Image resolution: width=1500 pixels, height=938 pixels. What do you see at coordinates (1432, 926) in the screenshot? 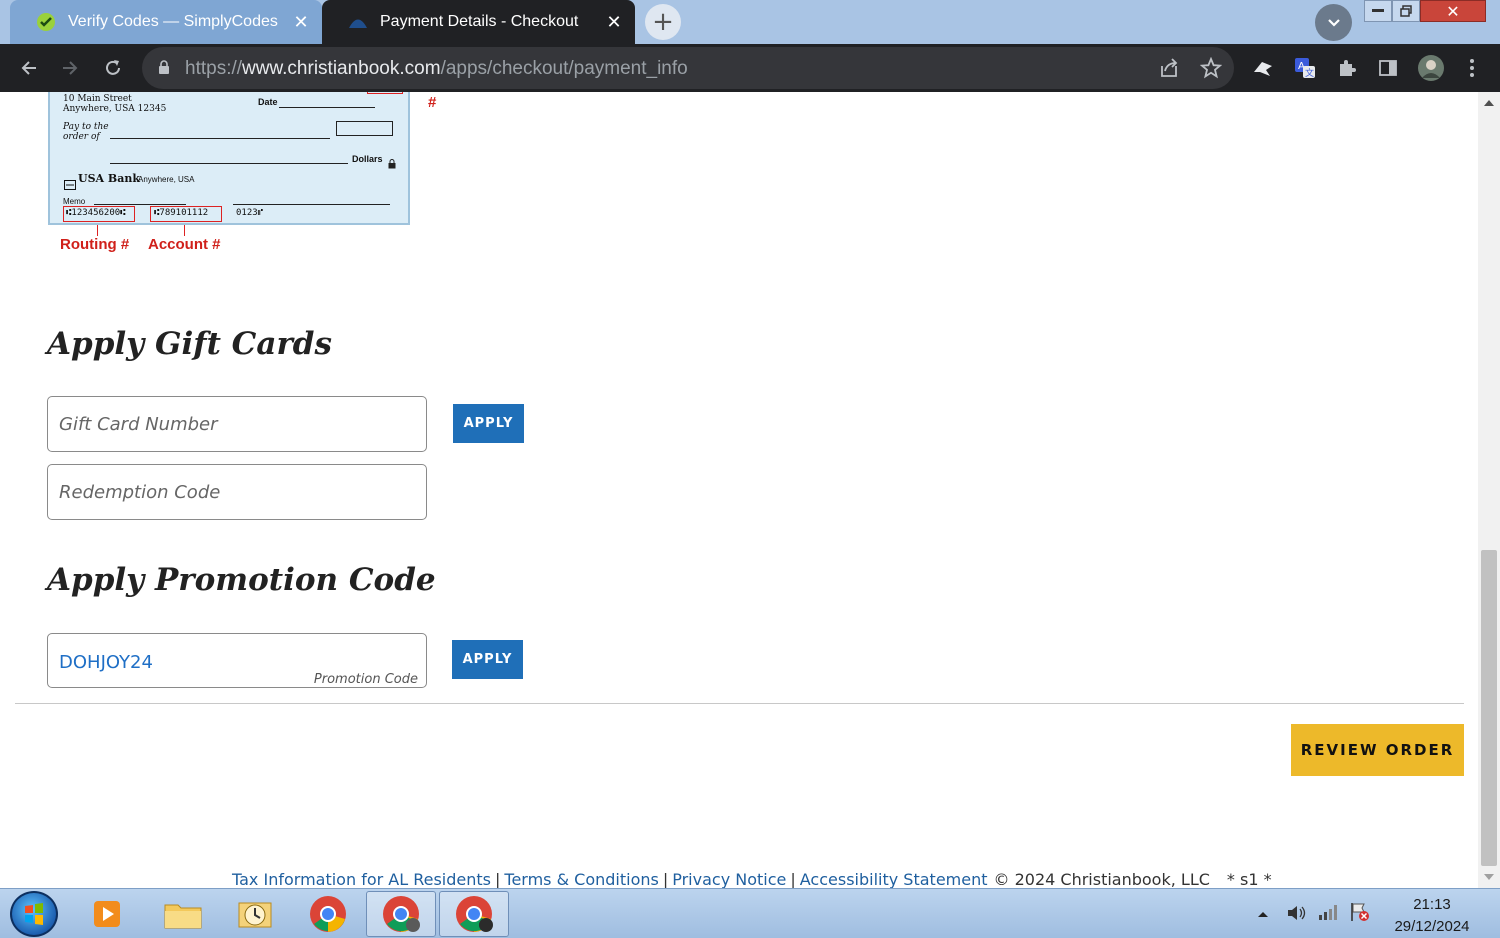
I see `clock-date: 29/12/2024` at bounding box center [1432, 926].